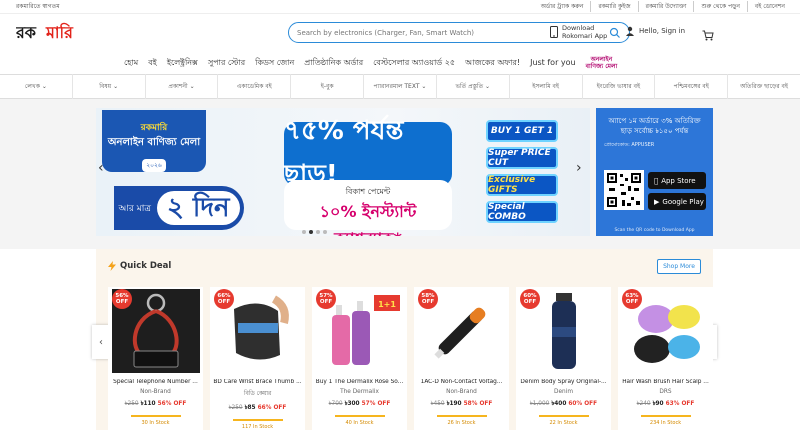 The width and height of the screenshot is (800, 430). Describe the element at coordinates (198, 208) in the screenshot. I see `days-left-value: ২ দিন` at that location.